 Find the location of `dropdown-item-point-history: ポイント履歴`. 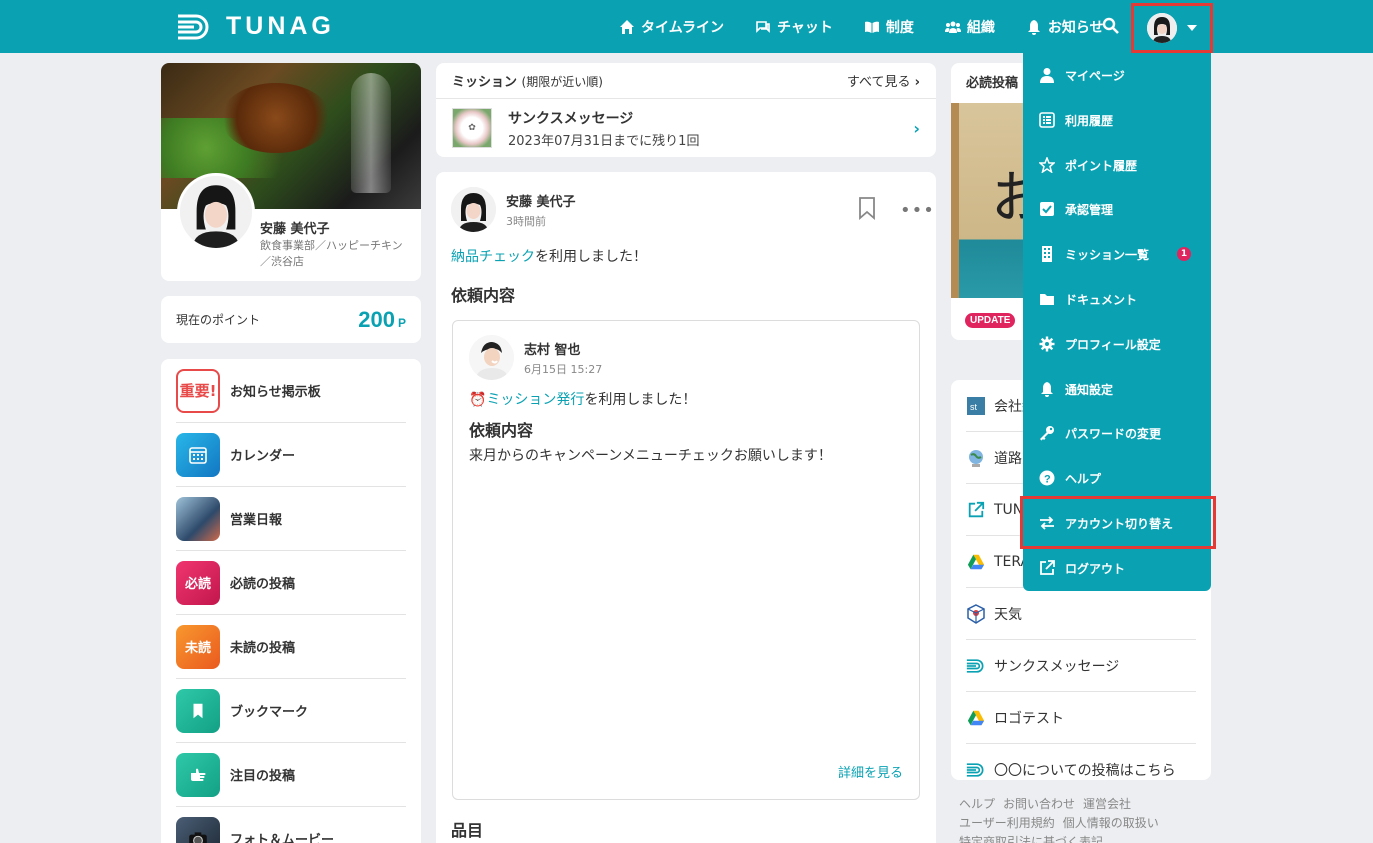

dropdown-item-point-history: ポイント履歴 is located at coordinates (1117, 165).